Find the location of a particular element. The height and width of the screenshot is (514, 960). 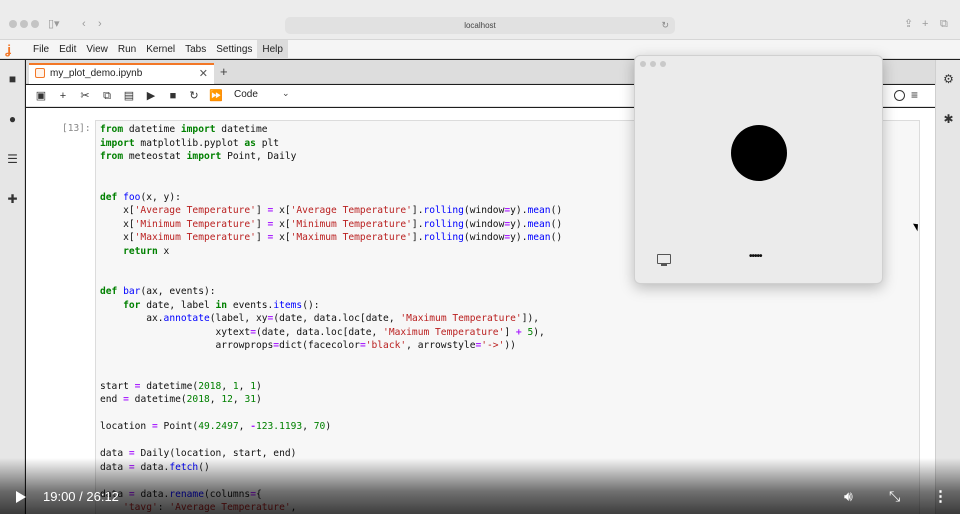

hamburger-menu-icon: ≡ is located at coordinates (914, 95).